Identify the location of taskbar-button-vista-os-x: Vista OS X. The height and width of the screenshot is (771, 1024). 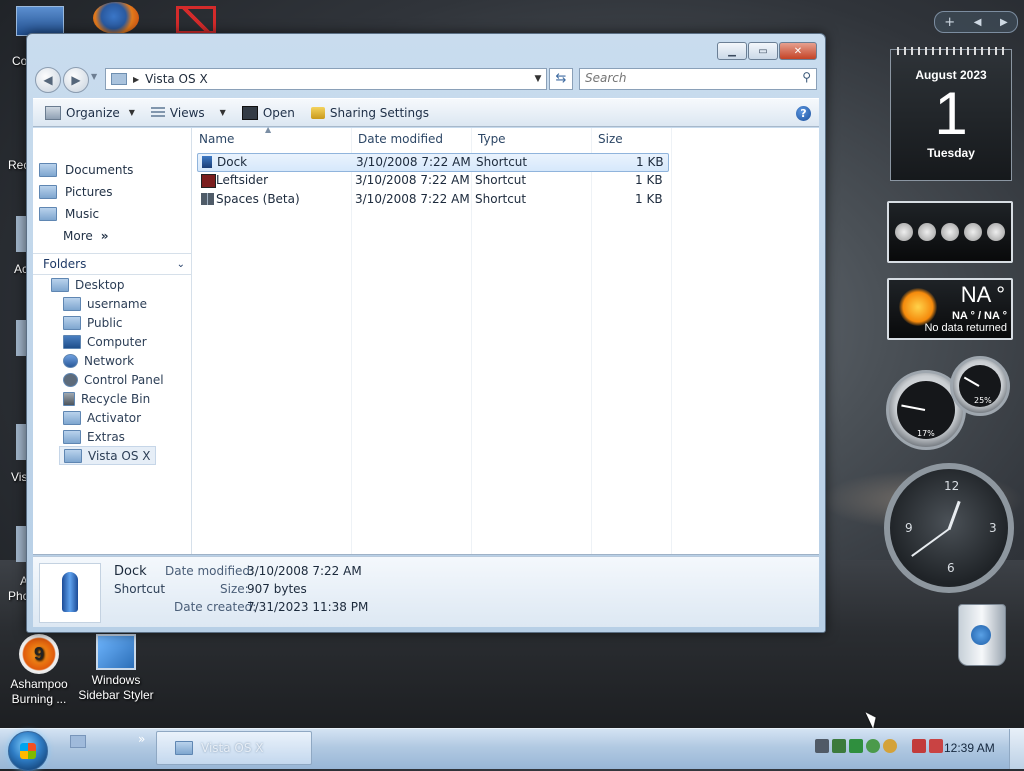
(234, 748).